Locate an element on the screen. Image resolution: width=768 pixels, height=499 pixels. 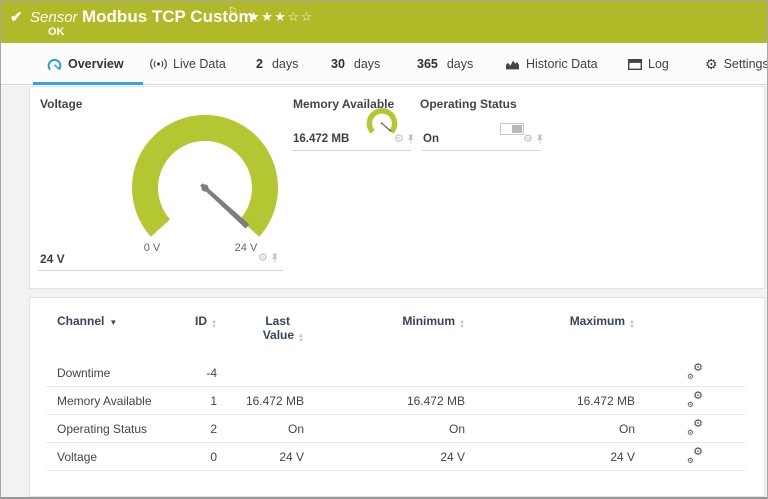
tab-2-days-number: 2 is located at coordinates (259, 64).